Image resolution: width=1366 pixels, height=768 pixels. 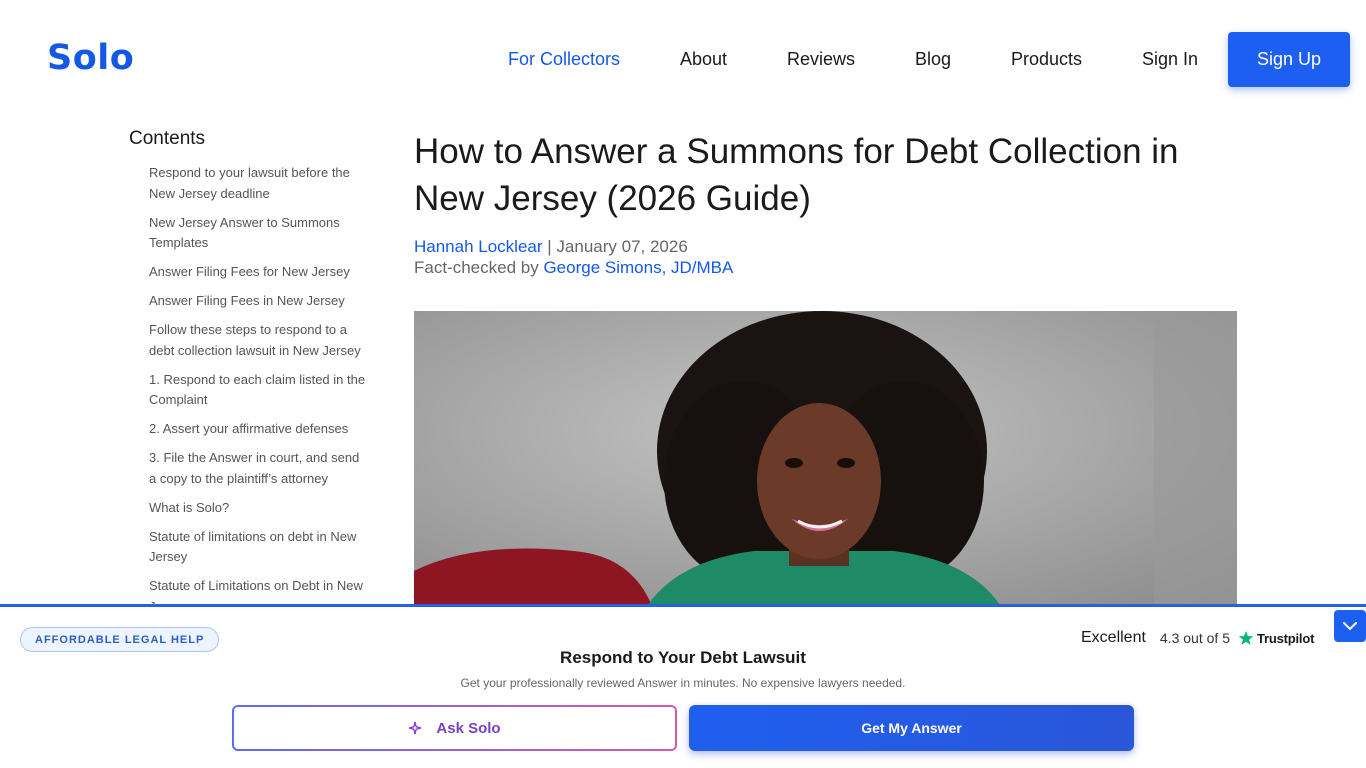 What do you see at coordinates (167, 138) in the screenshot?
I see `contents-heading: Contents` at bounding box center [167, 138].